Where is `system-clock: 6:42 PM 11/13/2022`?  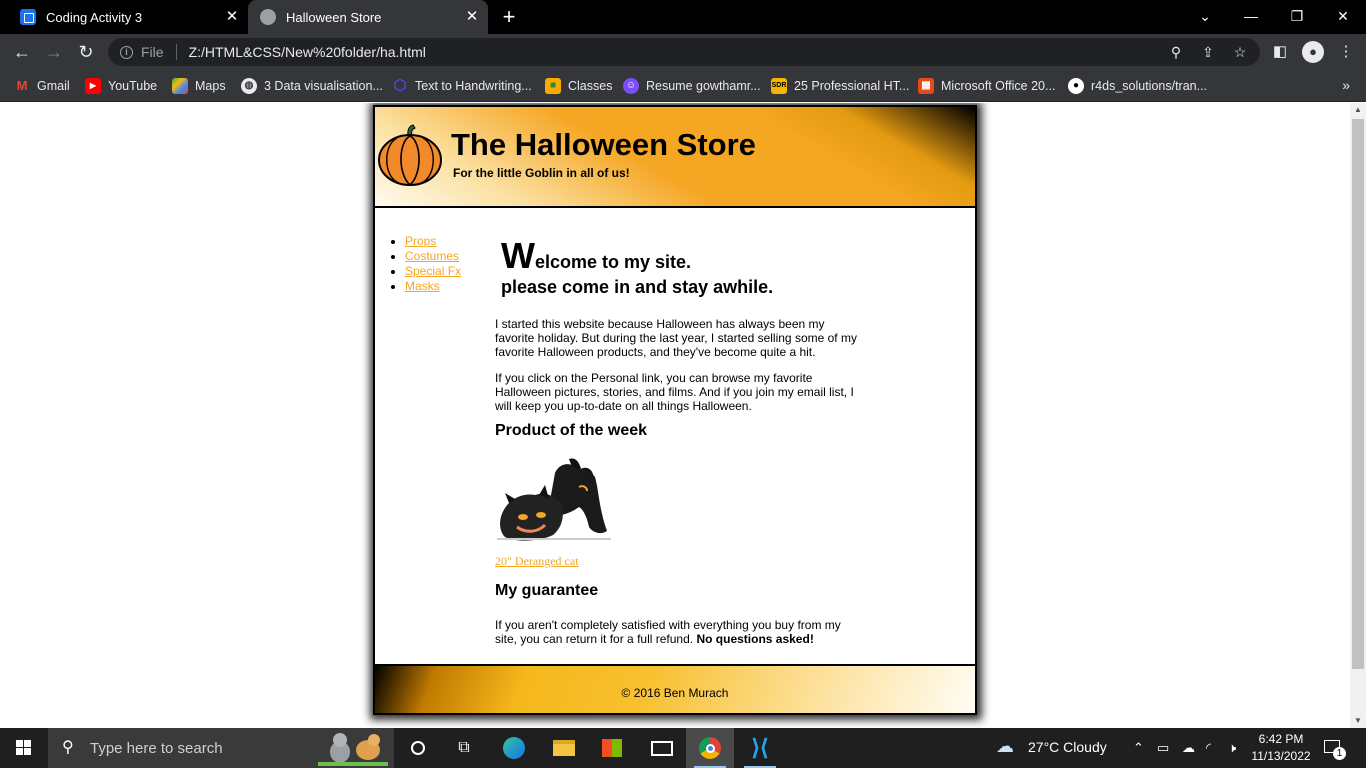
system-clock: 6:42 PM 11/13/2022 is located at coordinates (1281, 748).